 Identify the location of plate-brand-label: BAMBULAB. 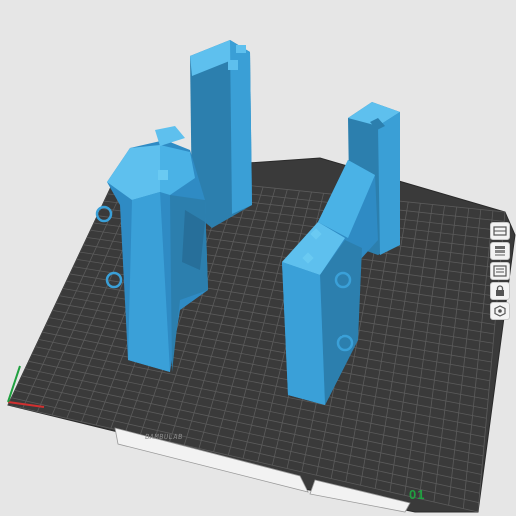
(164, 437).